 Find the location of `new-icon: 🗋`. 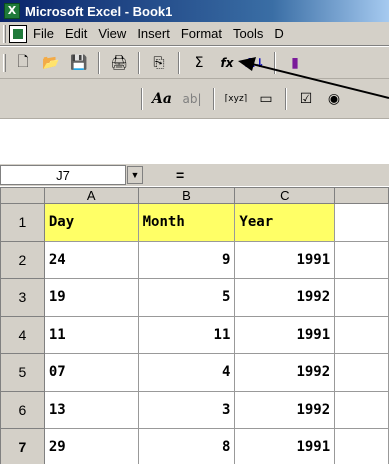

new-icon: 🗋 is located at coordinates (23, 63).